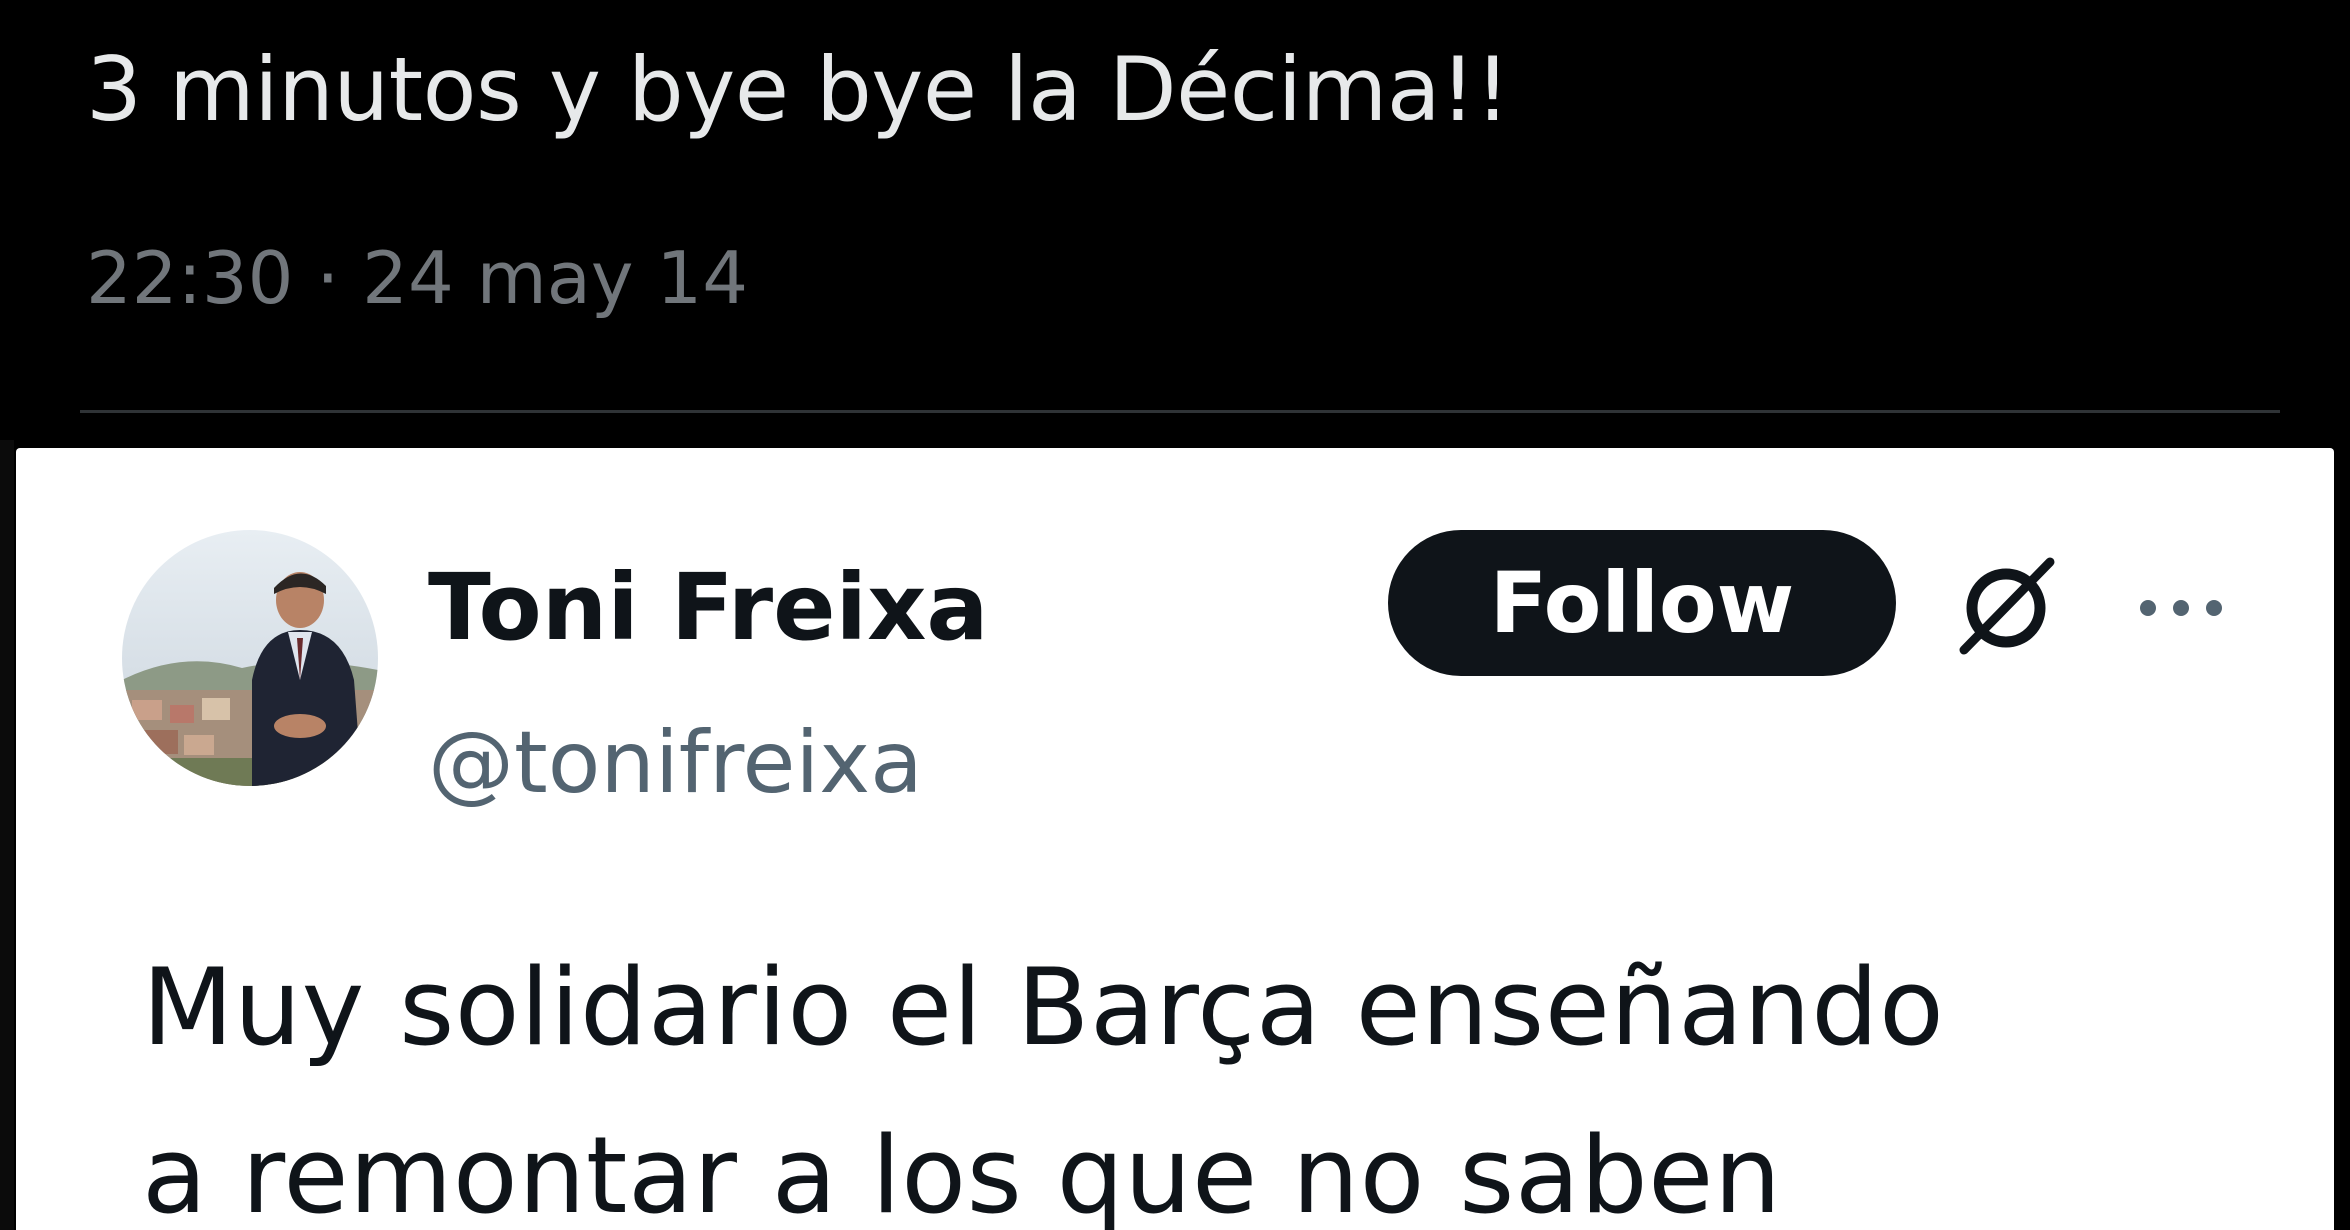  I want to click on x-logo-glyph, so click(2007, 606).